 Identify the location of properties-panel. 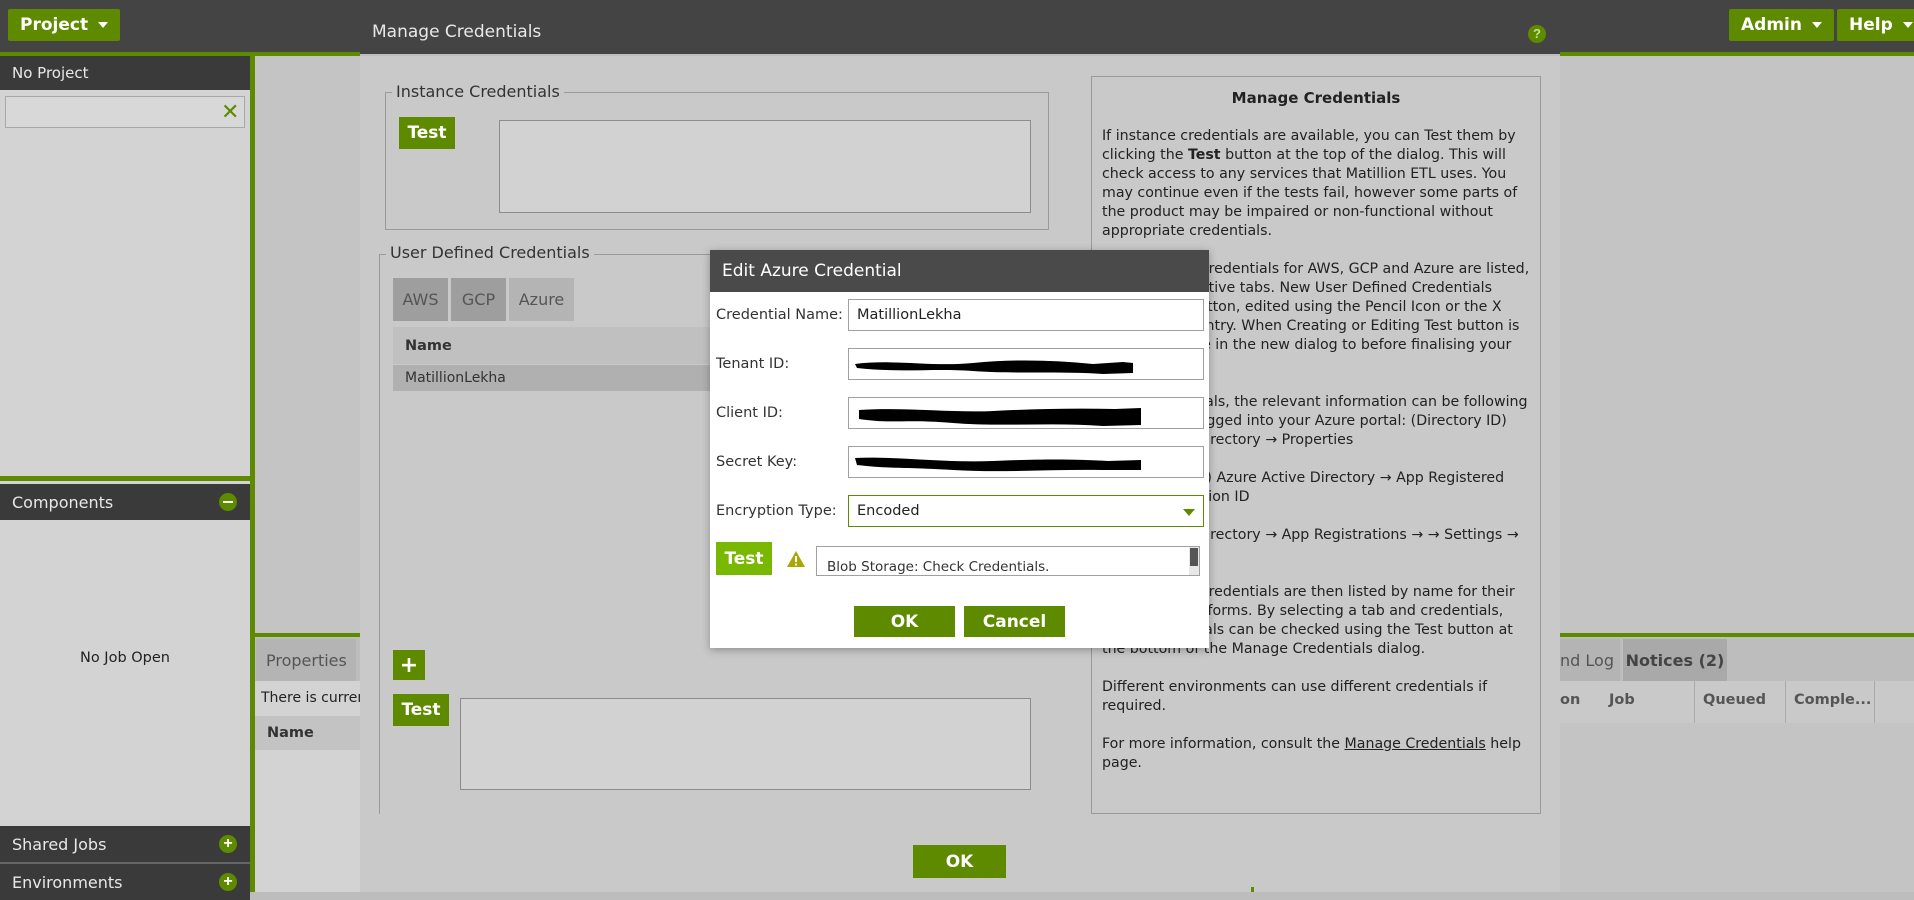
(307, 786).